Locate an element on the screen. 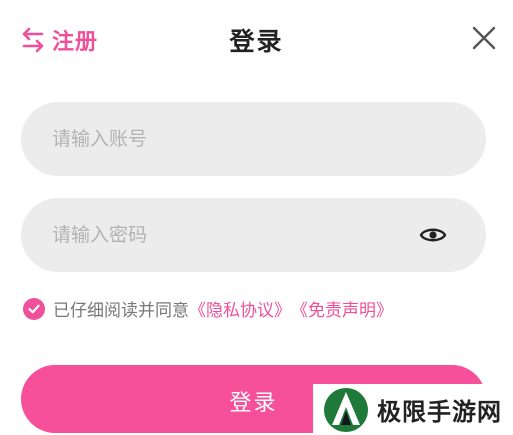 This screenshot has height=435, width=513. agreement-row: 已仔细阅读并同意 《隐私协议》 《免责声明》 is located at coordinates (208, 308).